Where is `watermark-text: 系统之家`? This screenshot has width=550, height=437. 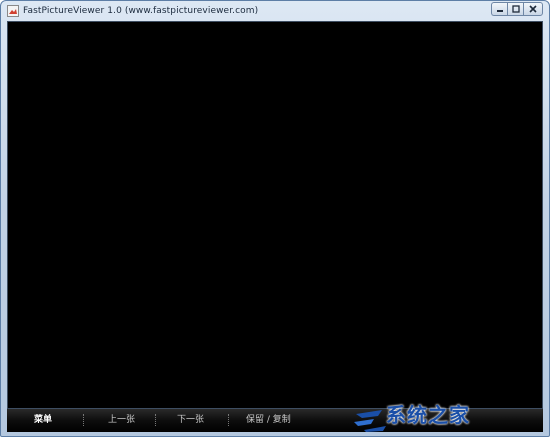 watermark-text: 系统之家 is located at coordinates (428, 415).